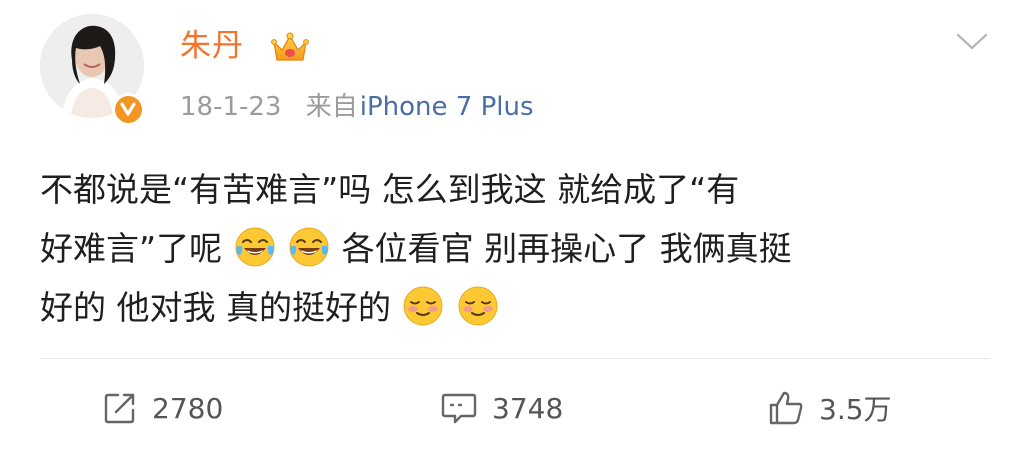 The image size is (1024, 455). I want to click on comment-button: 3748, so click(501, 408).